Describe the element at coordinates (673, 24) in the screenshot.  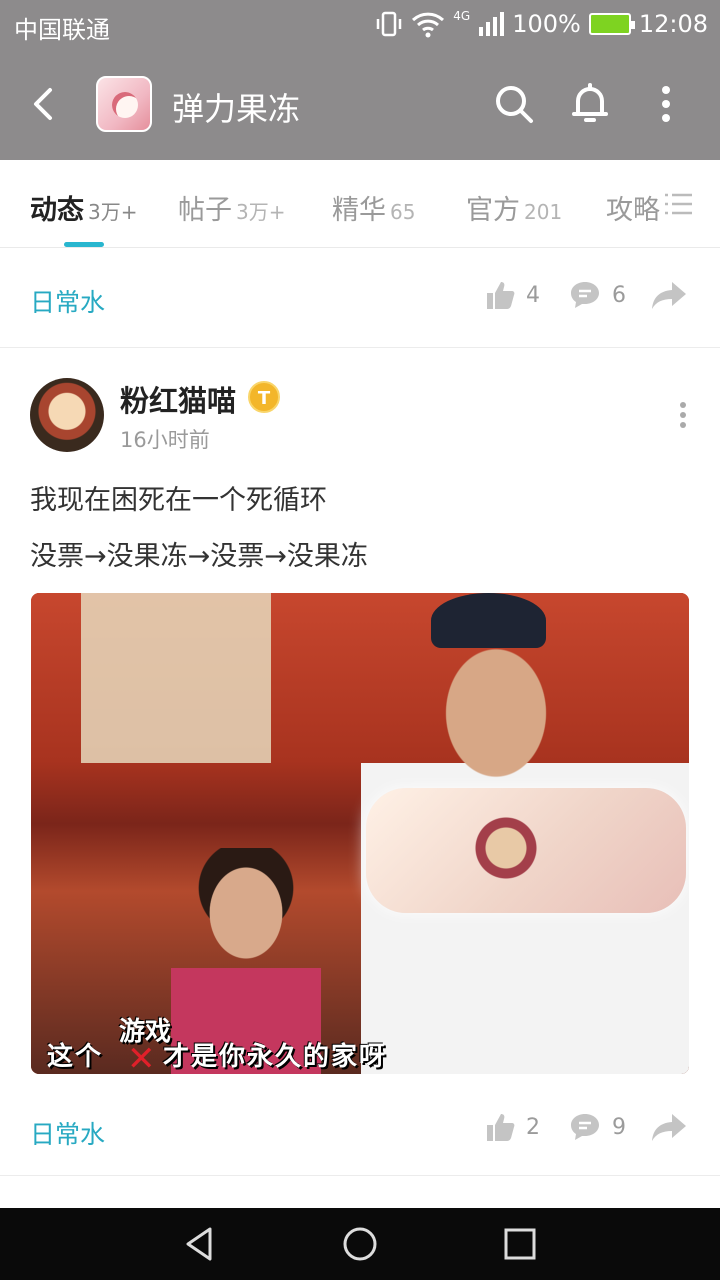
I see `clock: 12:08` at that location.